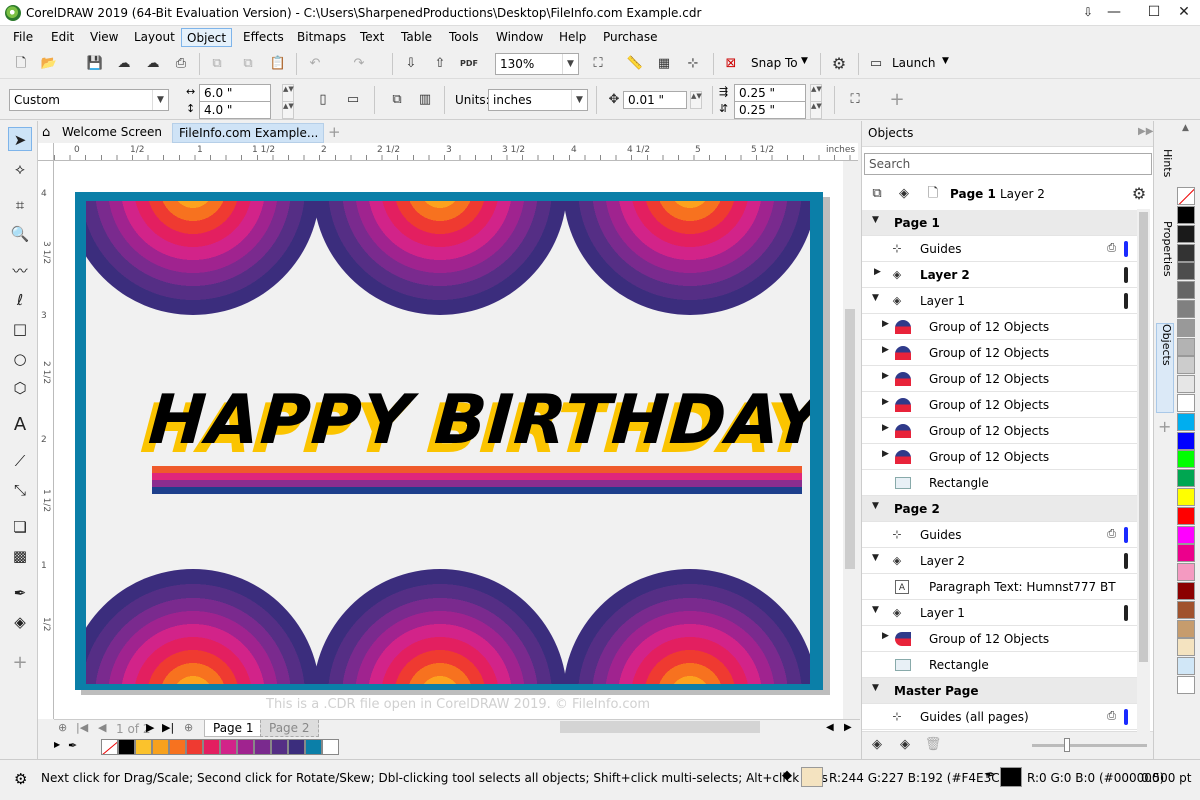 This screenshot has width=1200, height=800. What do you see at coordinates (62, 727) in the screenshot?
I see `add-page-icon: ⊕` at bounding box center [62, 727].